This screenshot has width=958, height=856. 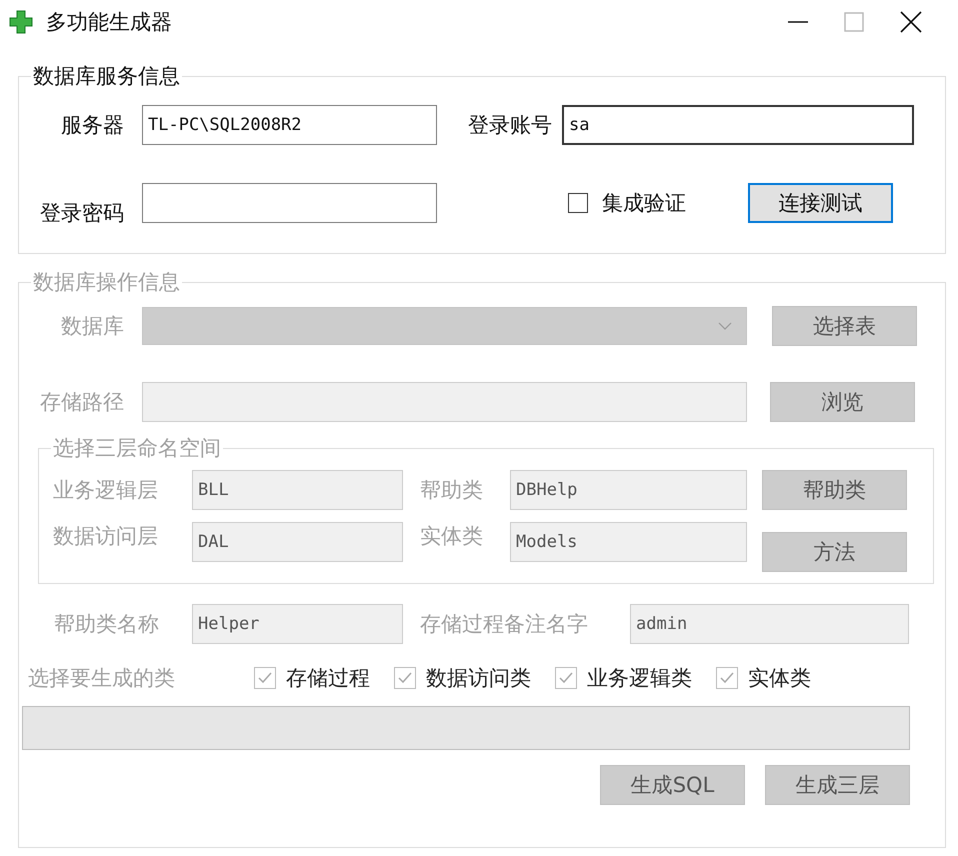 What do you see at coordinates (725, 326) in the screenshot?
I see `chevron-down-icon` at bounding box center [725, 326].